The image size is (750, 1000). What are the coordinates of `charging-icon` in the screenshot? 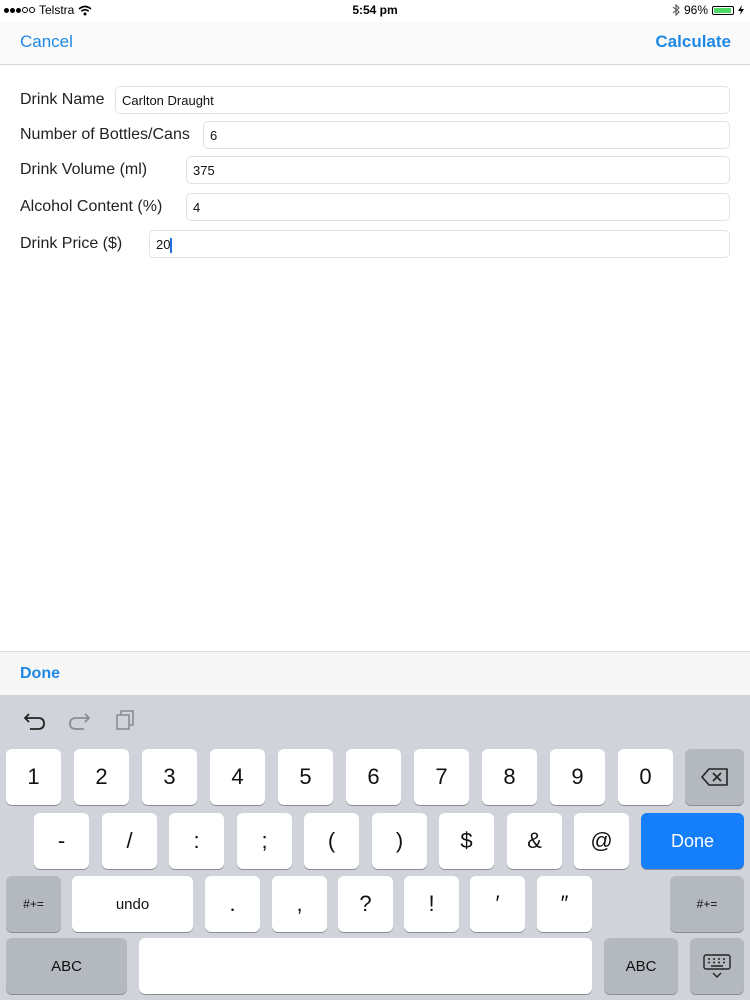 It's located at (741, 10).